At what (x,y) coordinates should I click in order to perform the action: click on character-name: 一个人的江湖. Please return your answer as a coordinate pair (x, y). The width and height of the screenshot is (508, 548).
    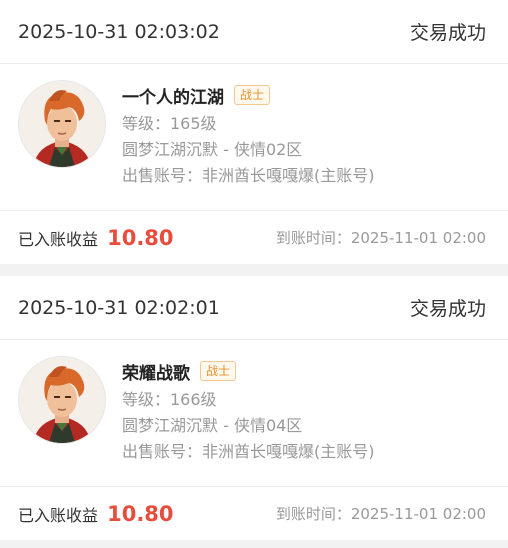
    Looking at the image, I should click on (173, 97).